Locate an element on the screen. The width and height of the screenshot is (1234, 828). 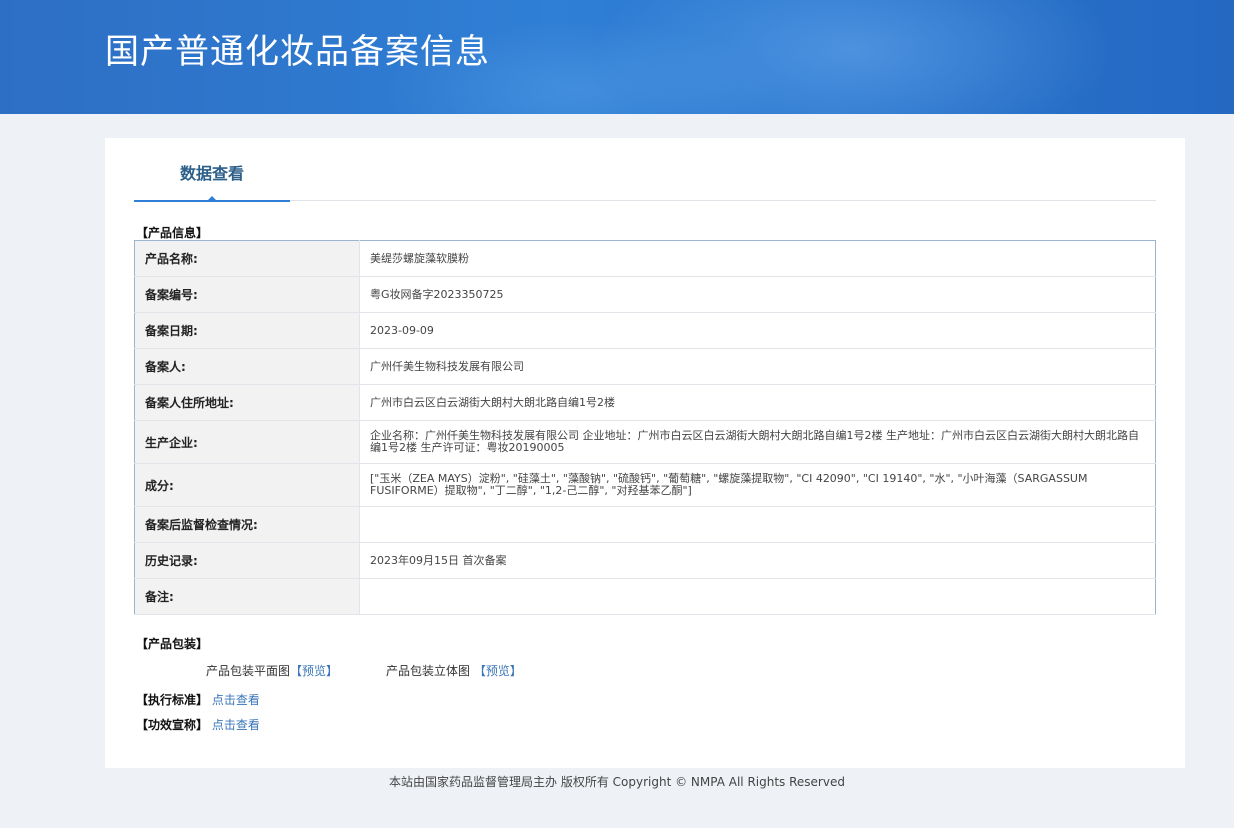
packaging-flat-preview-link: 【预览】 is located at coordinates (314, 671).